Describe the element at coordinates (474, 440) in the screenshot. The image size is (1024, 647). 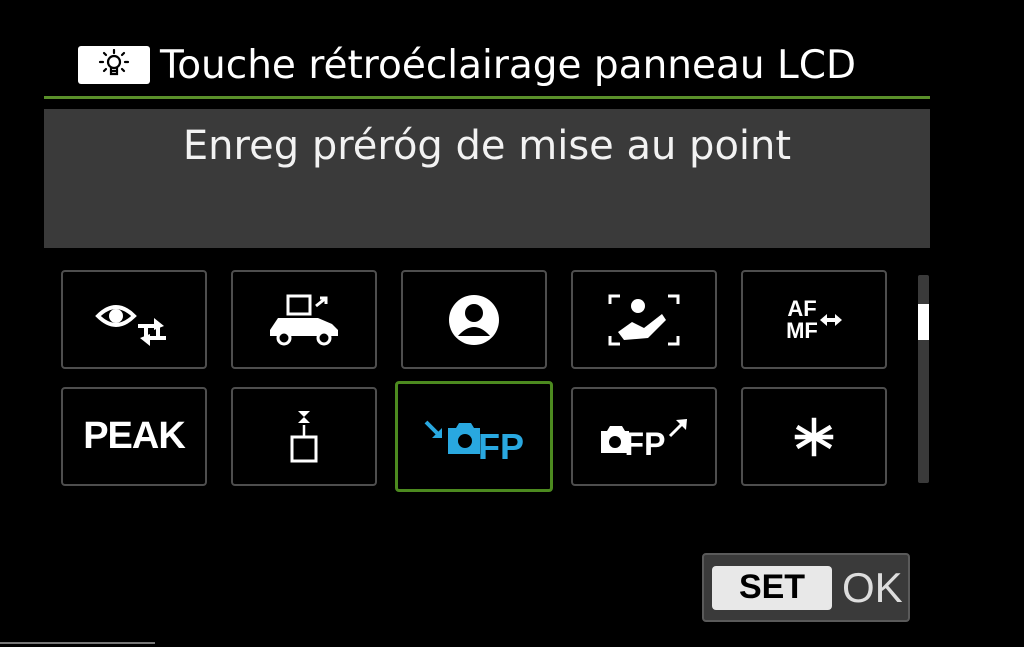
I see `register-focus-preset-icon: FP` at that location.